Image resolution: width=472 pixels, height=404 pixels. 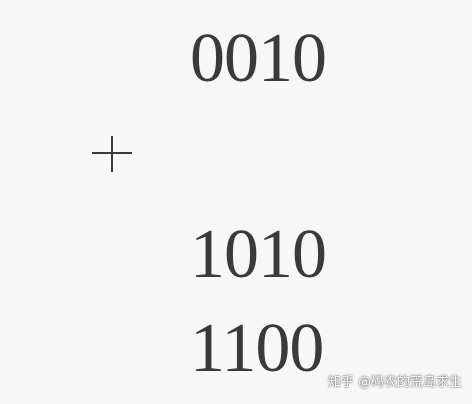 I want to click on plus-vertical-stroke, so click(x=112, y=154).